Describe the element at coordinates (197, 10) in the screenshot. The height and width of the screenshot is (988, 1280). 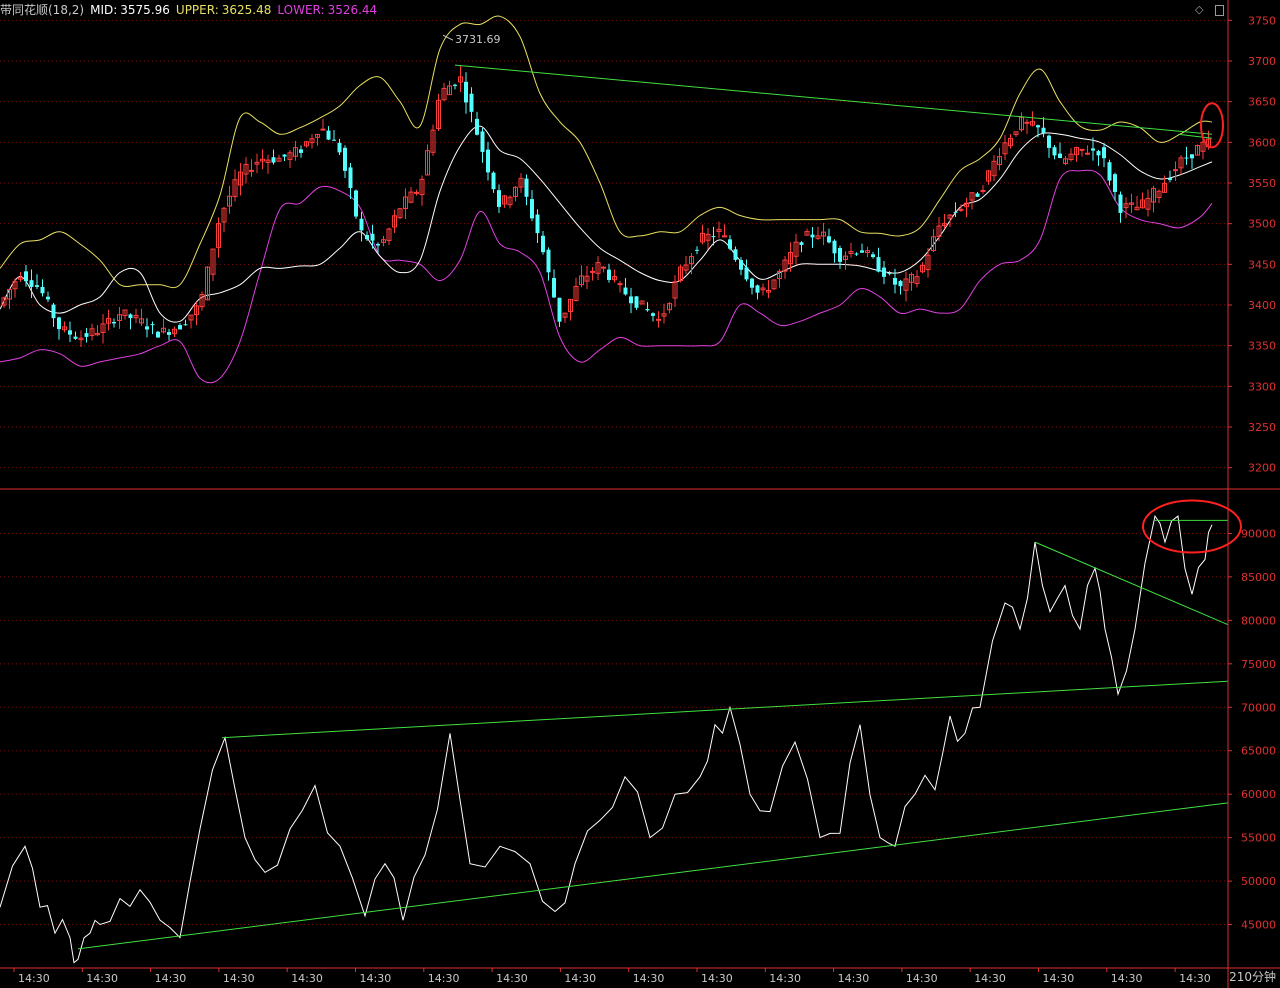
I see `upper-label: UPPER:` at that location.